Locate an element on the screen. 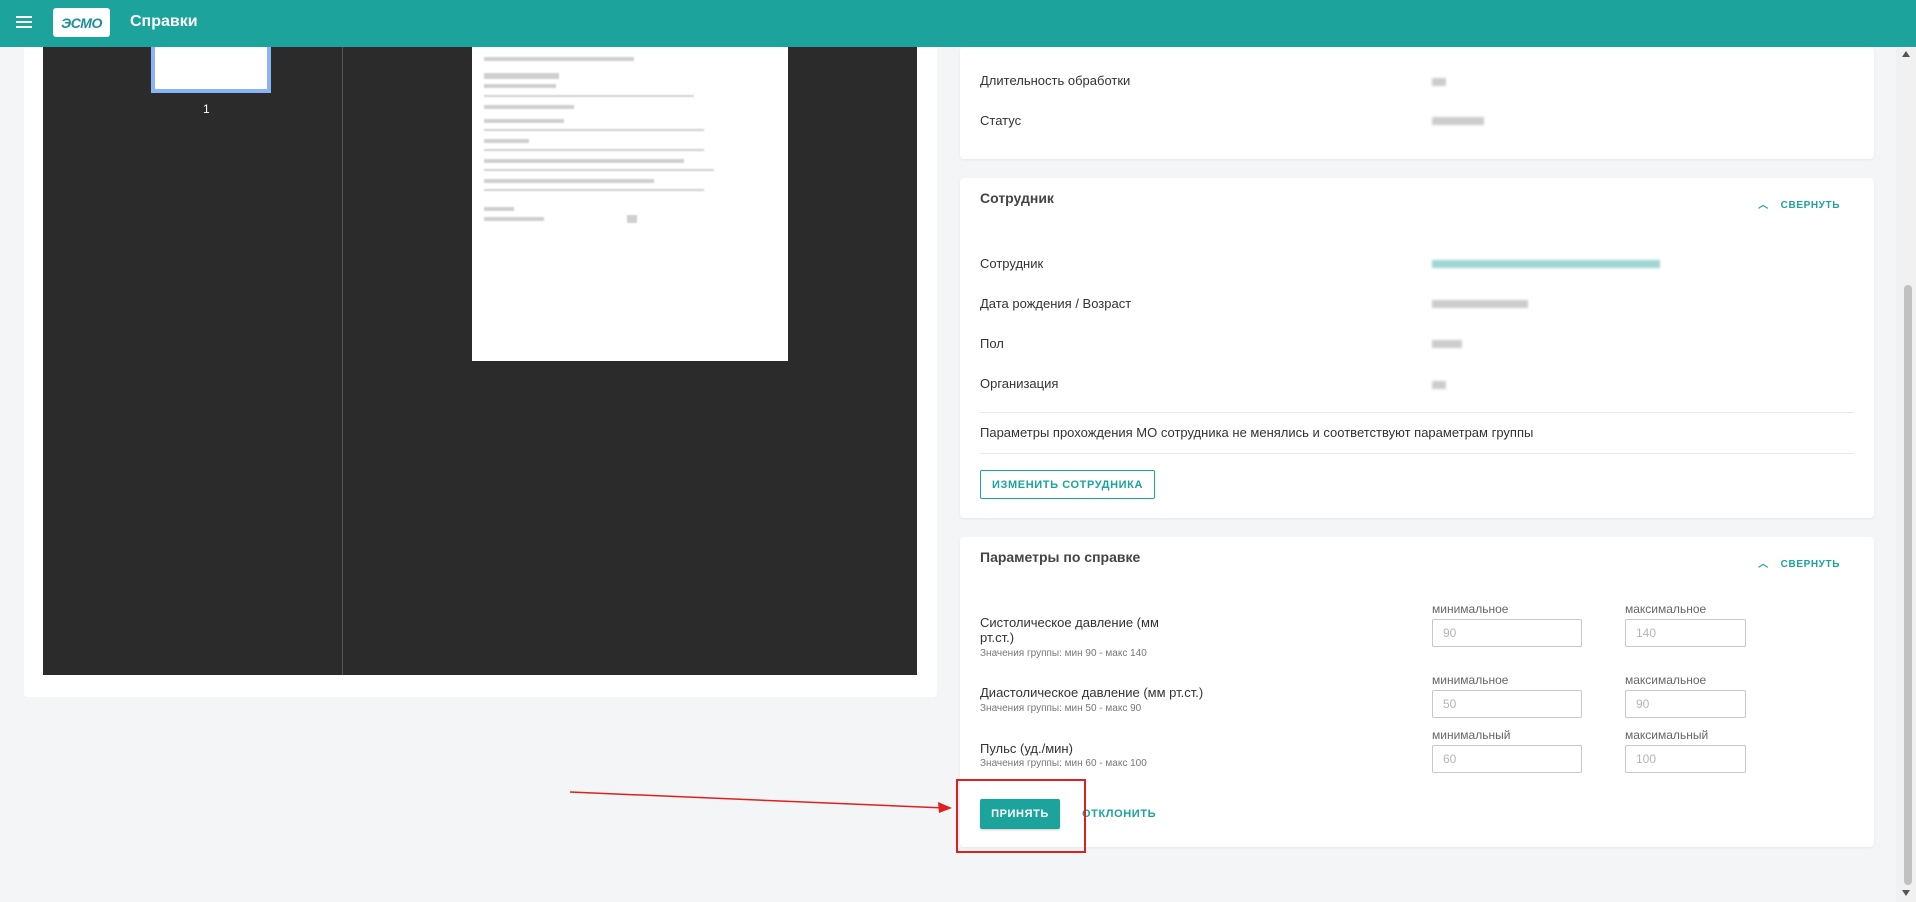 The width and height of the screenshot is (1916, 902). diastolic-min-input is located at coordinates (1507, 704).